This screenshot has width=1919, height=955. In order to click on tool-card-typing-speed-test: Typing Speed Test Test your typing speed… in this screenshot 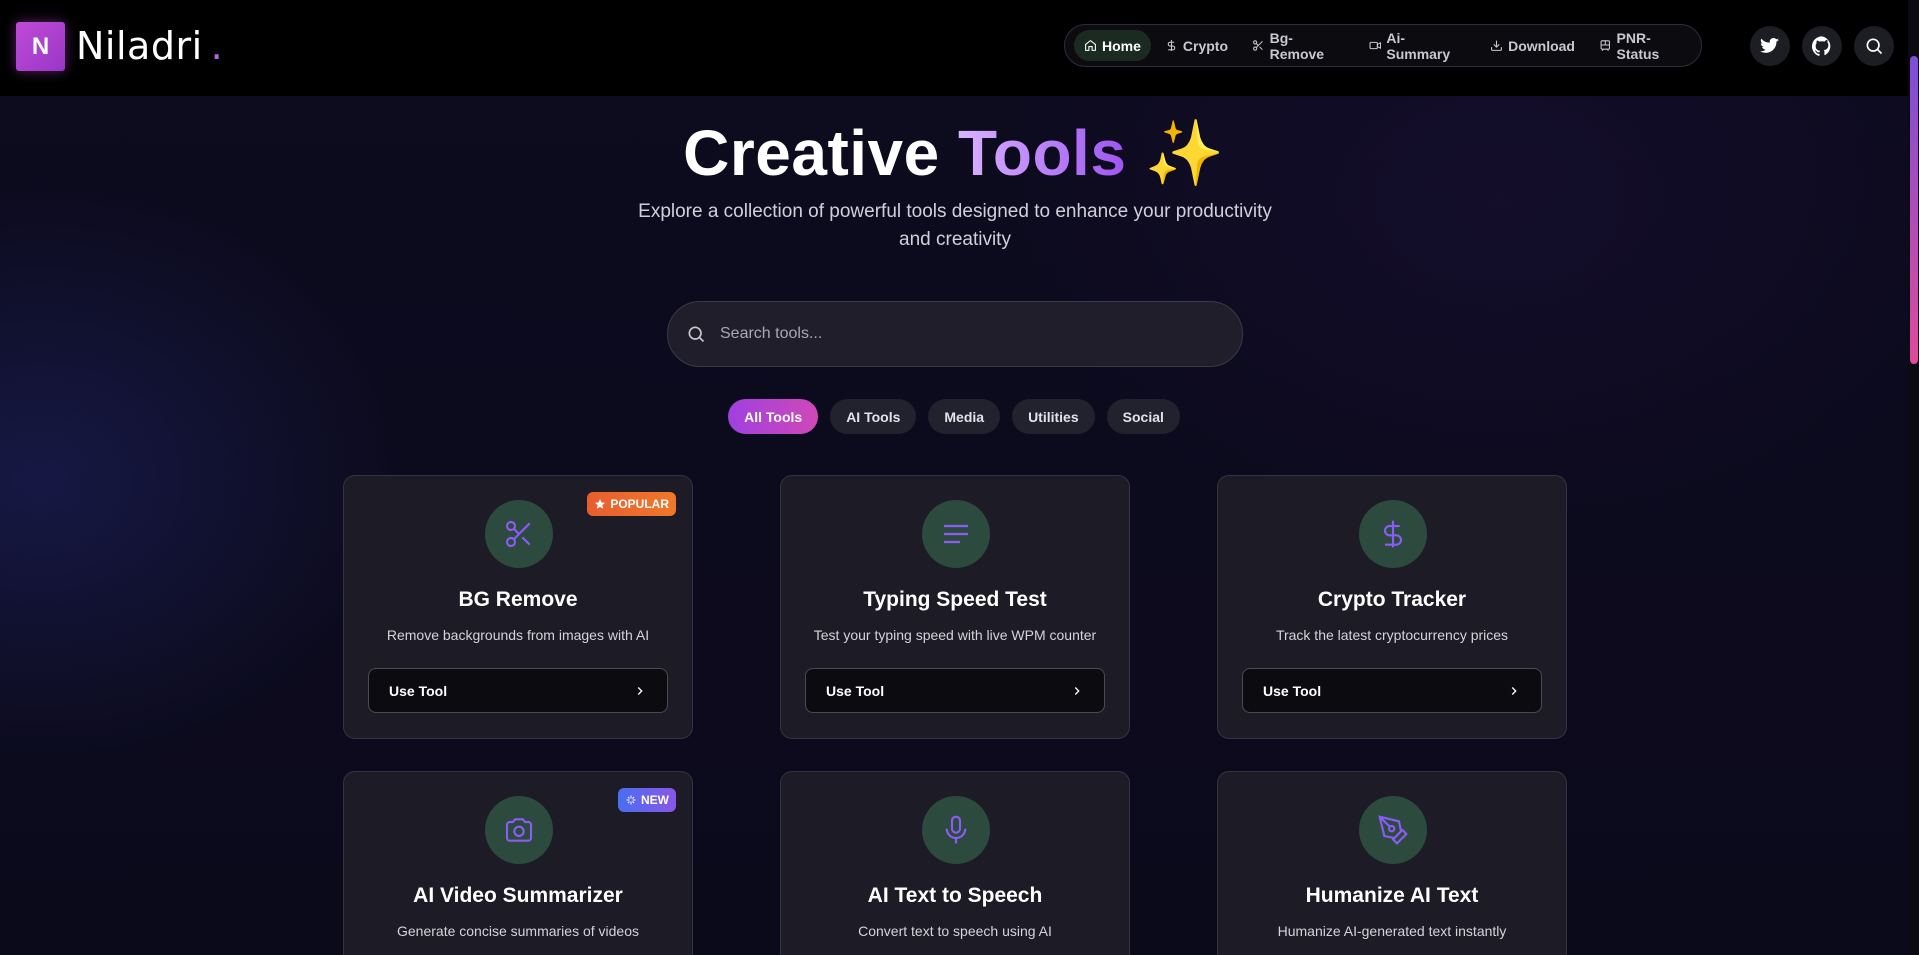, I will do `click(955, 607)`.